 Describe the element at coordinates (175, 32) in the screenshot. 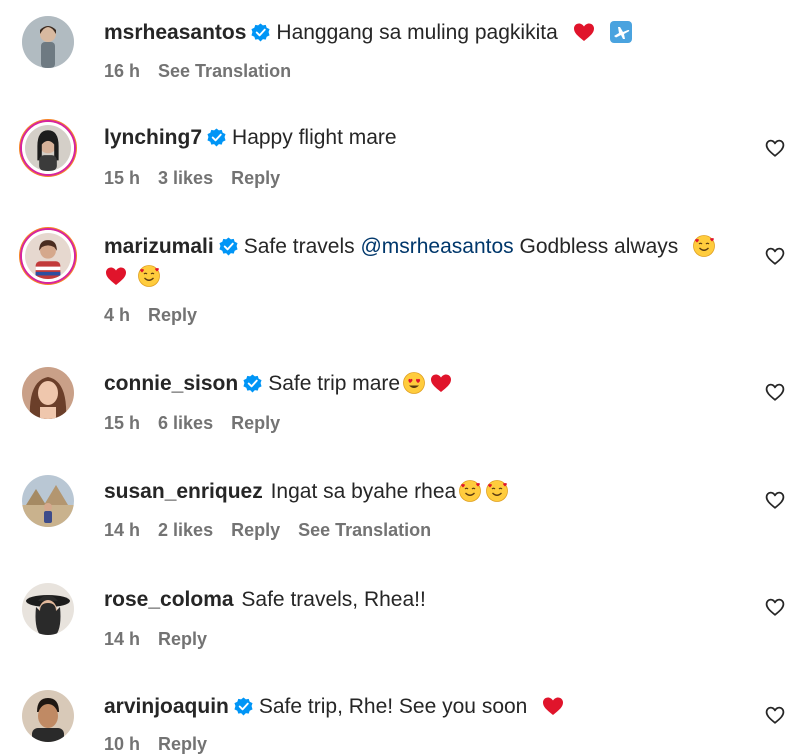

I see `comment-username: msrheasantos` at that location.